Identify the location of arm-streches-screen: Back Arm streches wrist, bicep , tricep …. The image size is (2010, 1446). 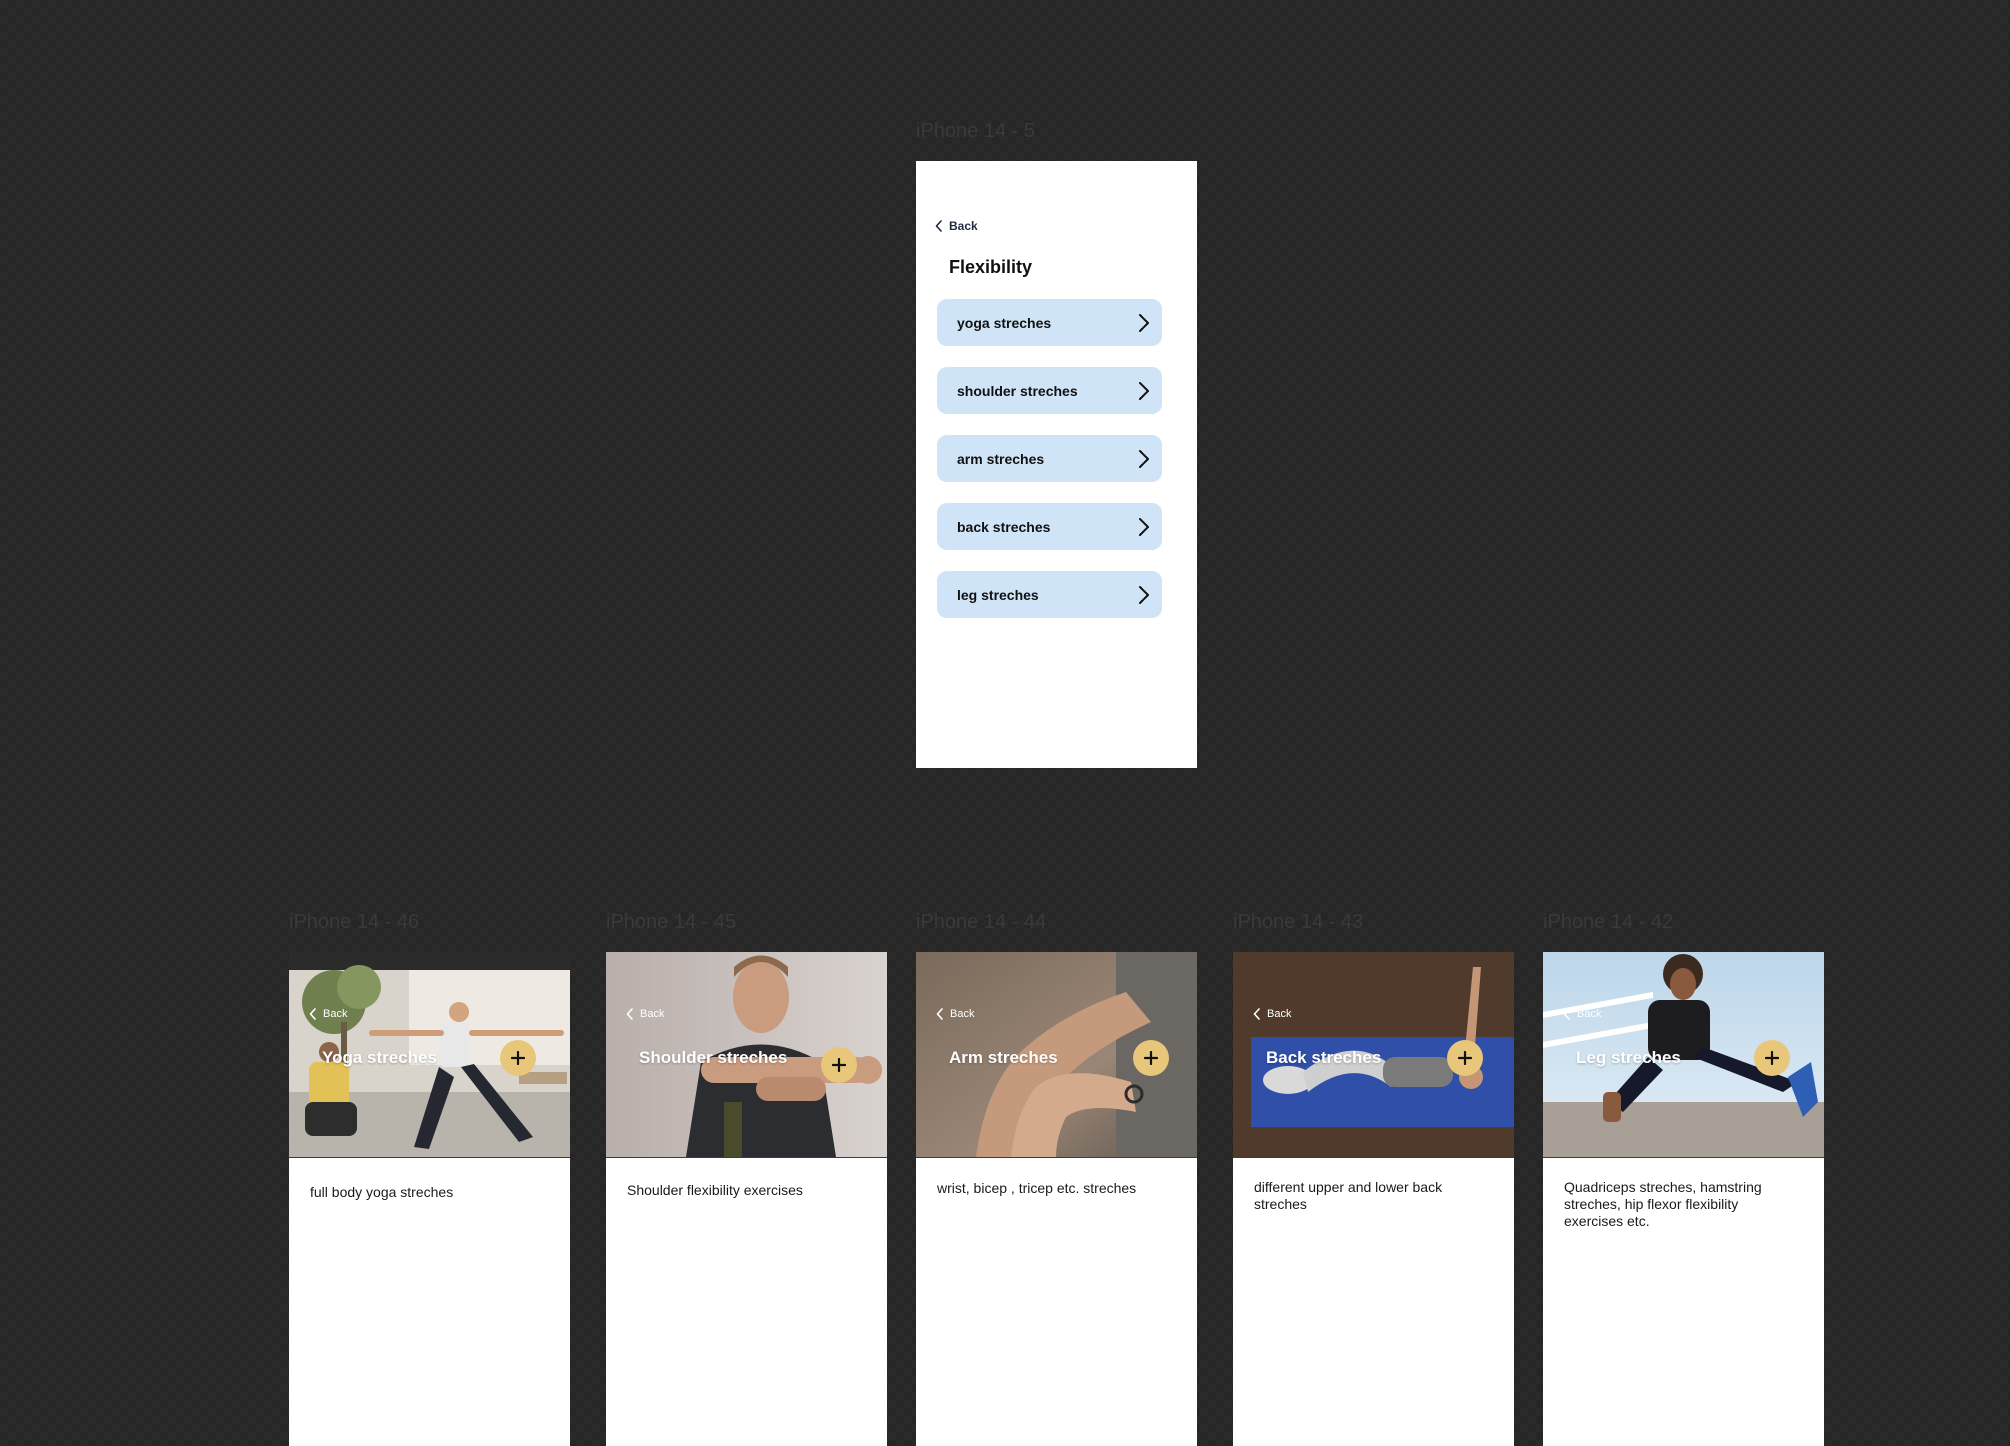
(1056, 1199).